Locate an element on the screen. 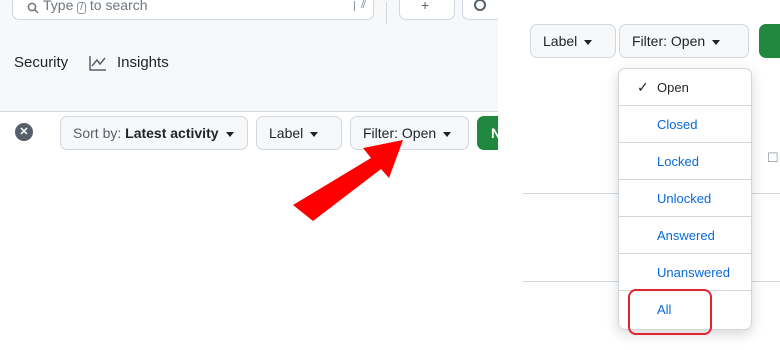  tab-insights: Insights is located at coordinates (143, 62).